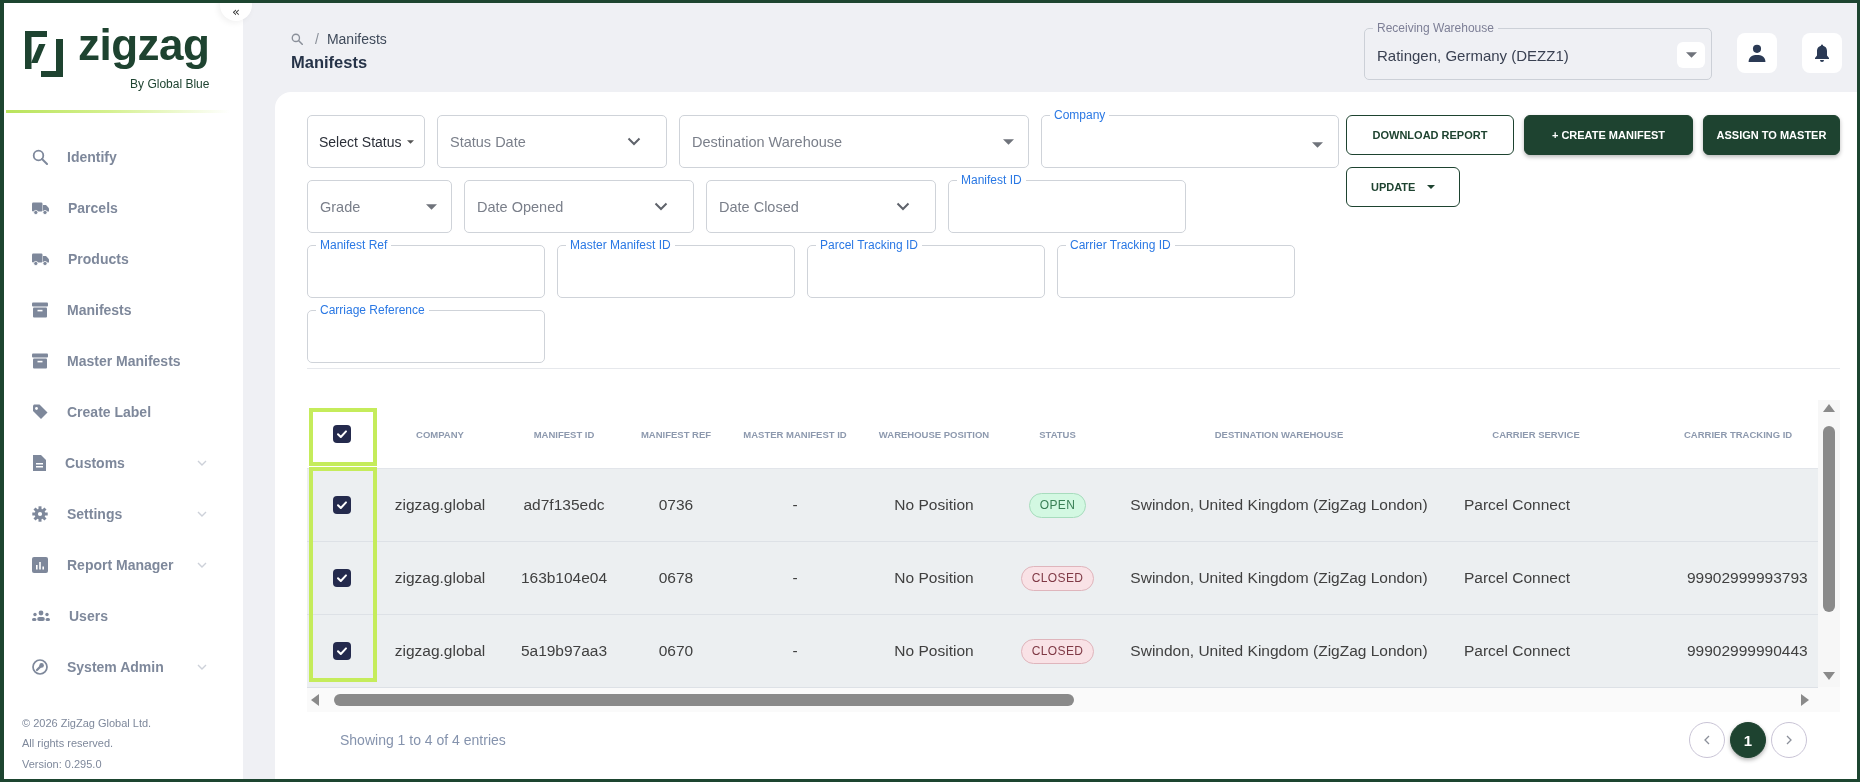 The height and width of the screenshot is (782, 1860). What do you see at coordinates (39, 462) in the screenshot?
I see `document-icon` at bounding box center [39, 462].